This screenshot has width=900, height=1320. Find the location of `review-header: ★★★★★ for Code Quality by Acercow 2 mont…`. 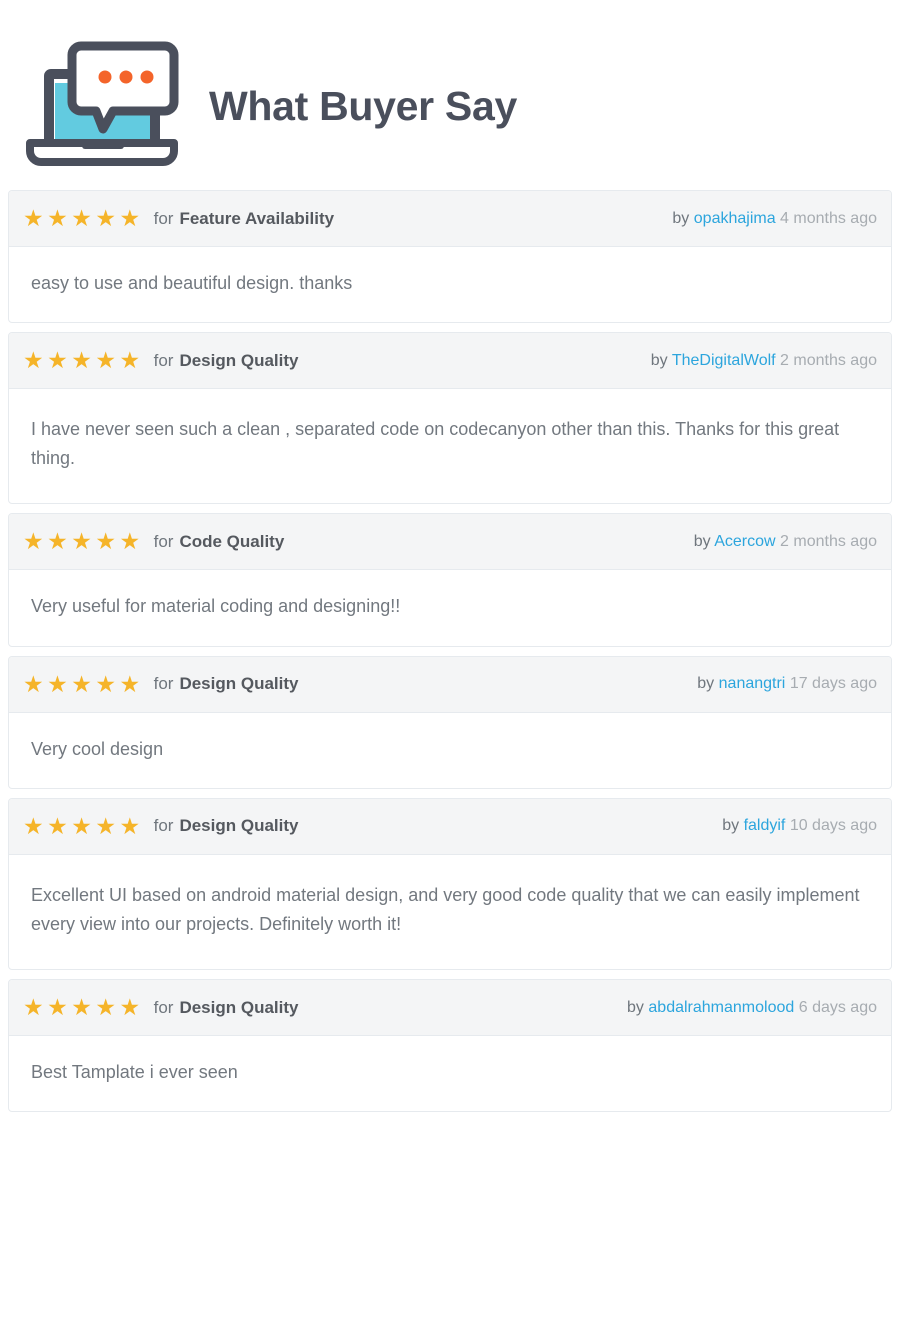

review-header: ★★★★★ for Code Quality by Acercow 2 mont… is located at coordinates (450, 542).